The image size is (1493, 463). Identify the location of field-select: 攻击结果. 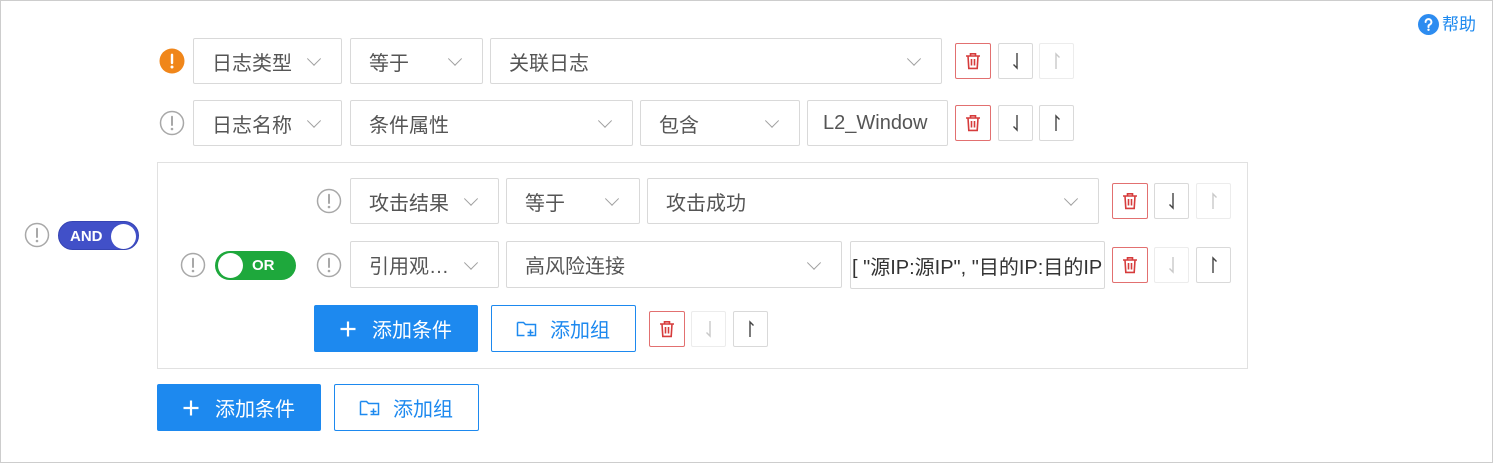
(424, 201).